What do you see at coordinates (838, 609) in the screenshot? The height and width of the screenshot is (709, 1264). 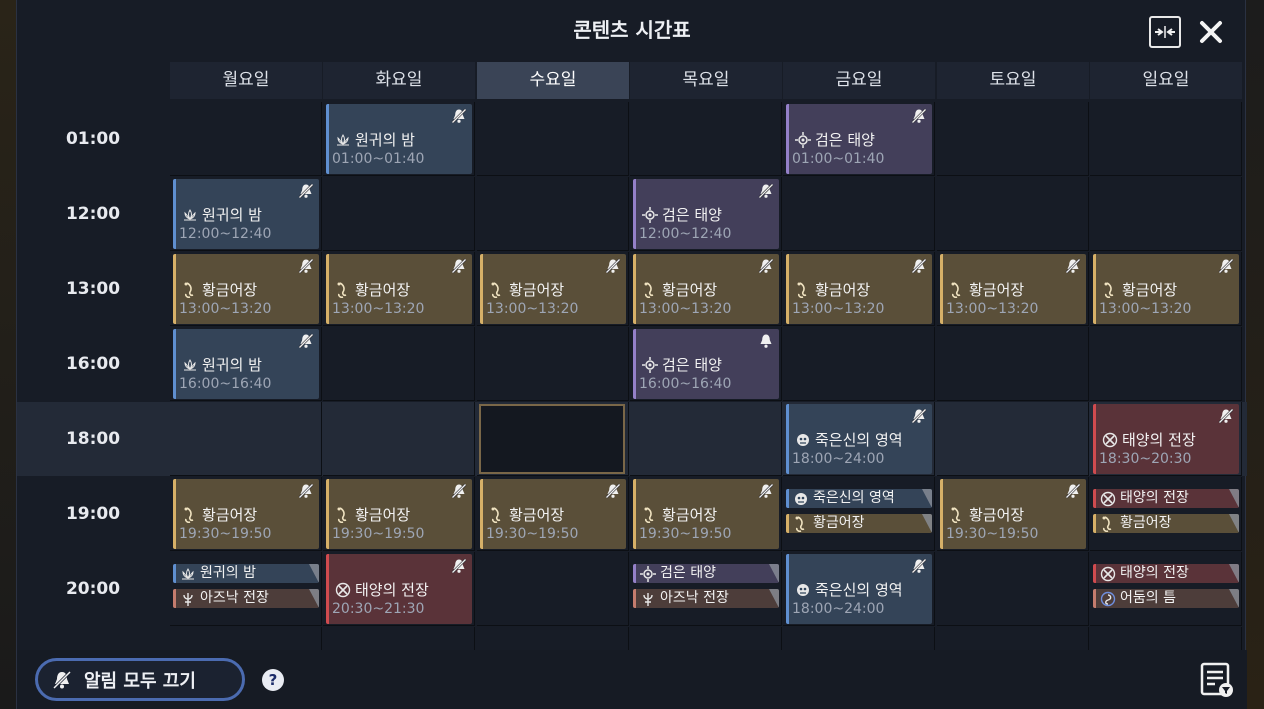 I see `event-time: 18:00~24:00` at bounding box center [838, 609].